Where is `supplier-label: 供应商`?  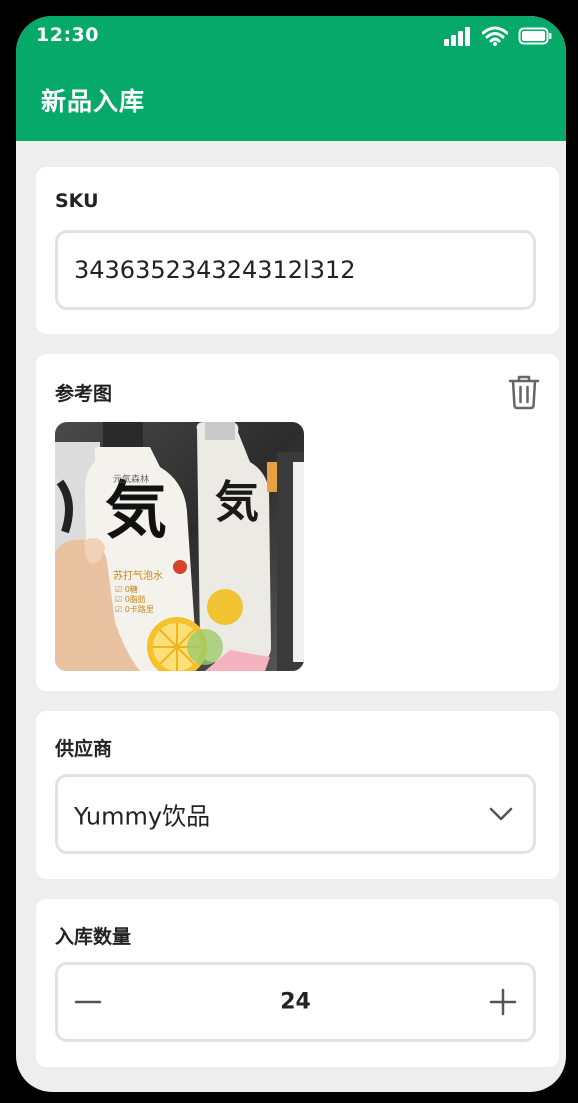 supplier-label: 供应商 is located at coordinates (84, 749).